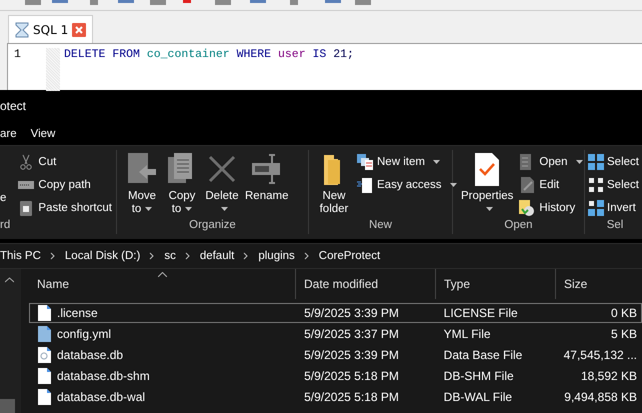 The image size is (642, 413). Describe the element at coordinates (599, 284) in the screenshot. I see `column-header: Size` at that location.